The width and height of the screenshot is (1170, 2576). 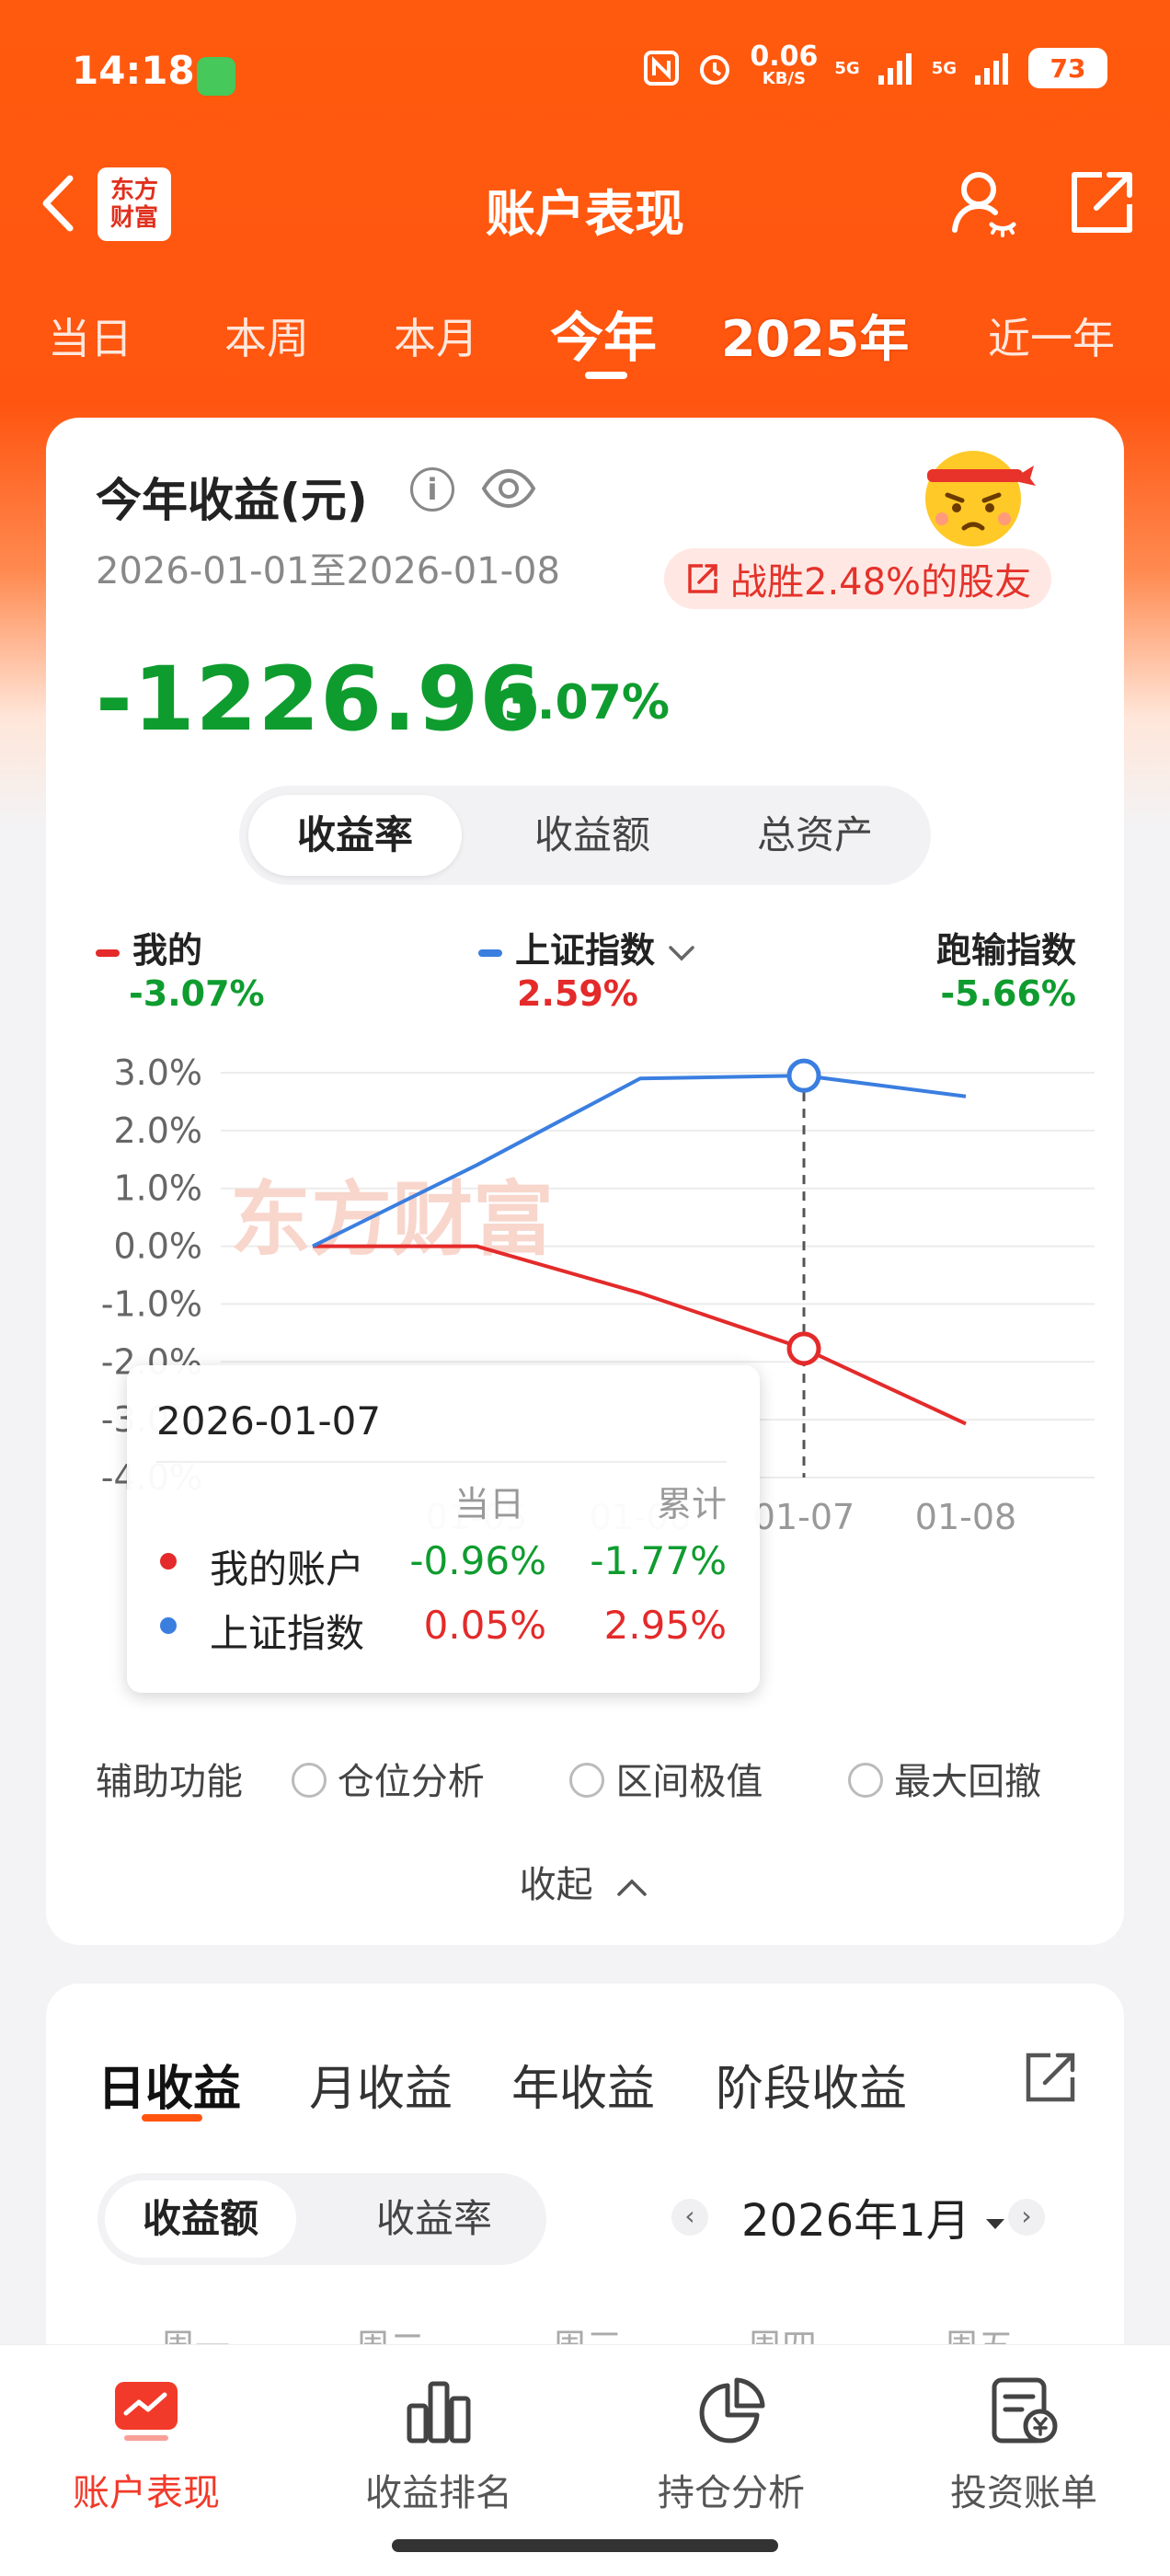 I want to click on legend-index: 上证指数, so click(x=587, y=947).